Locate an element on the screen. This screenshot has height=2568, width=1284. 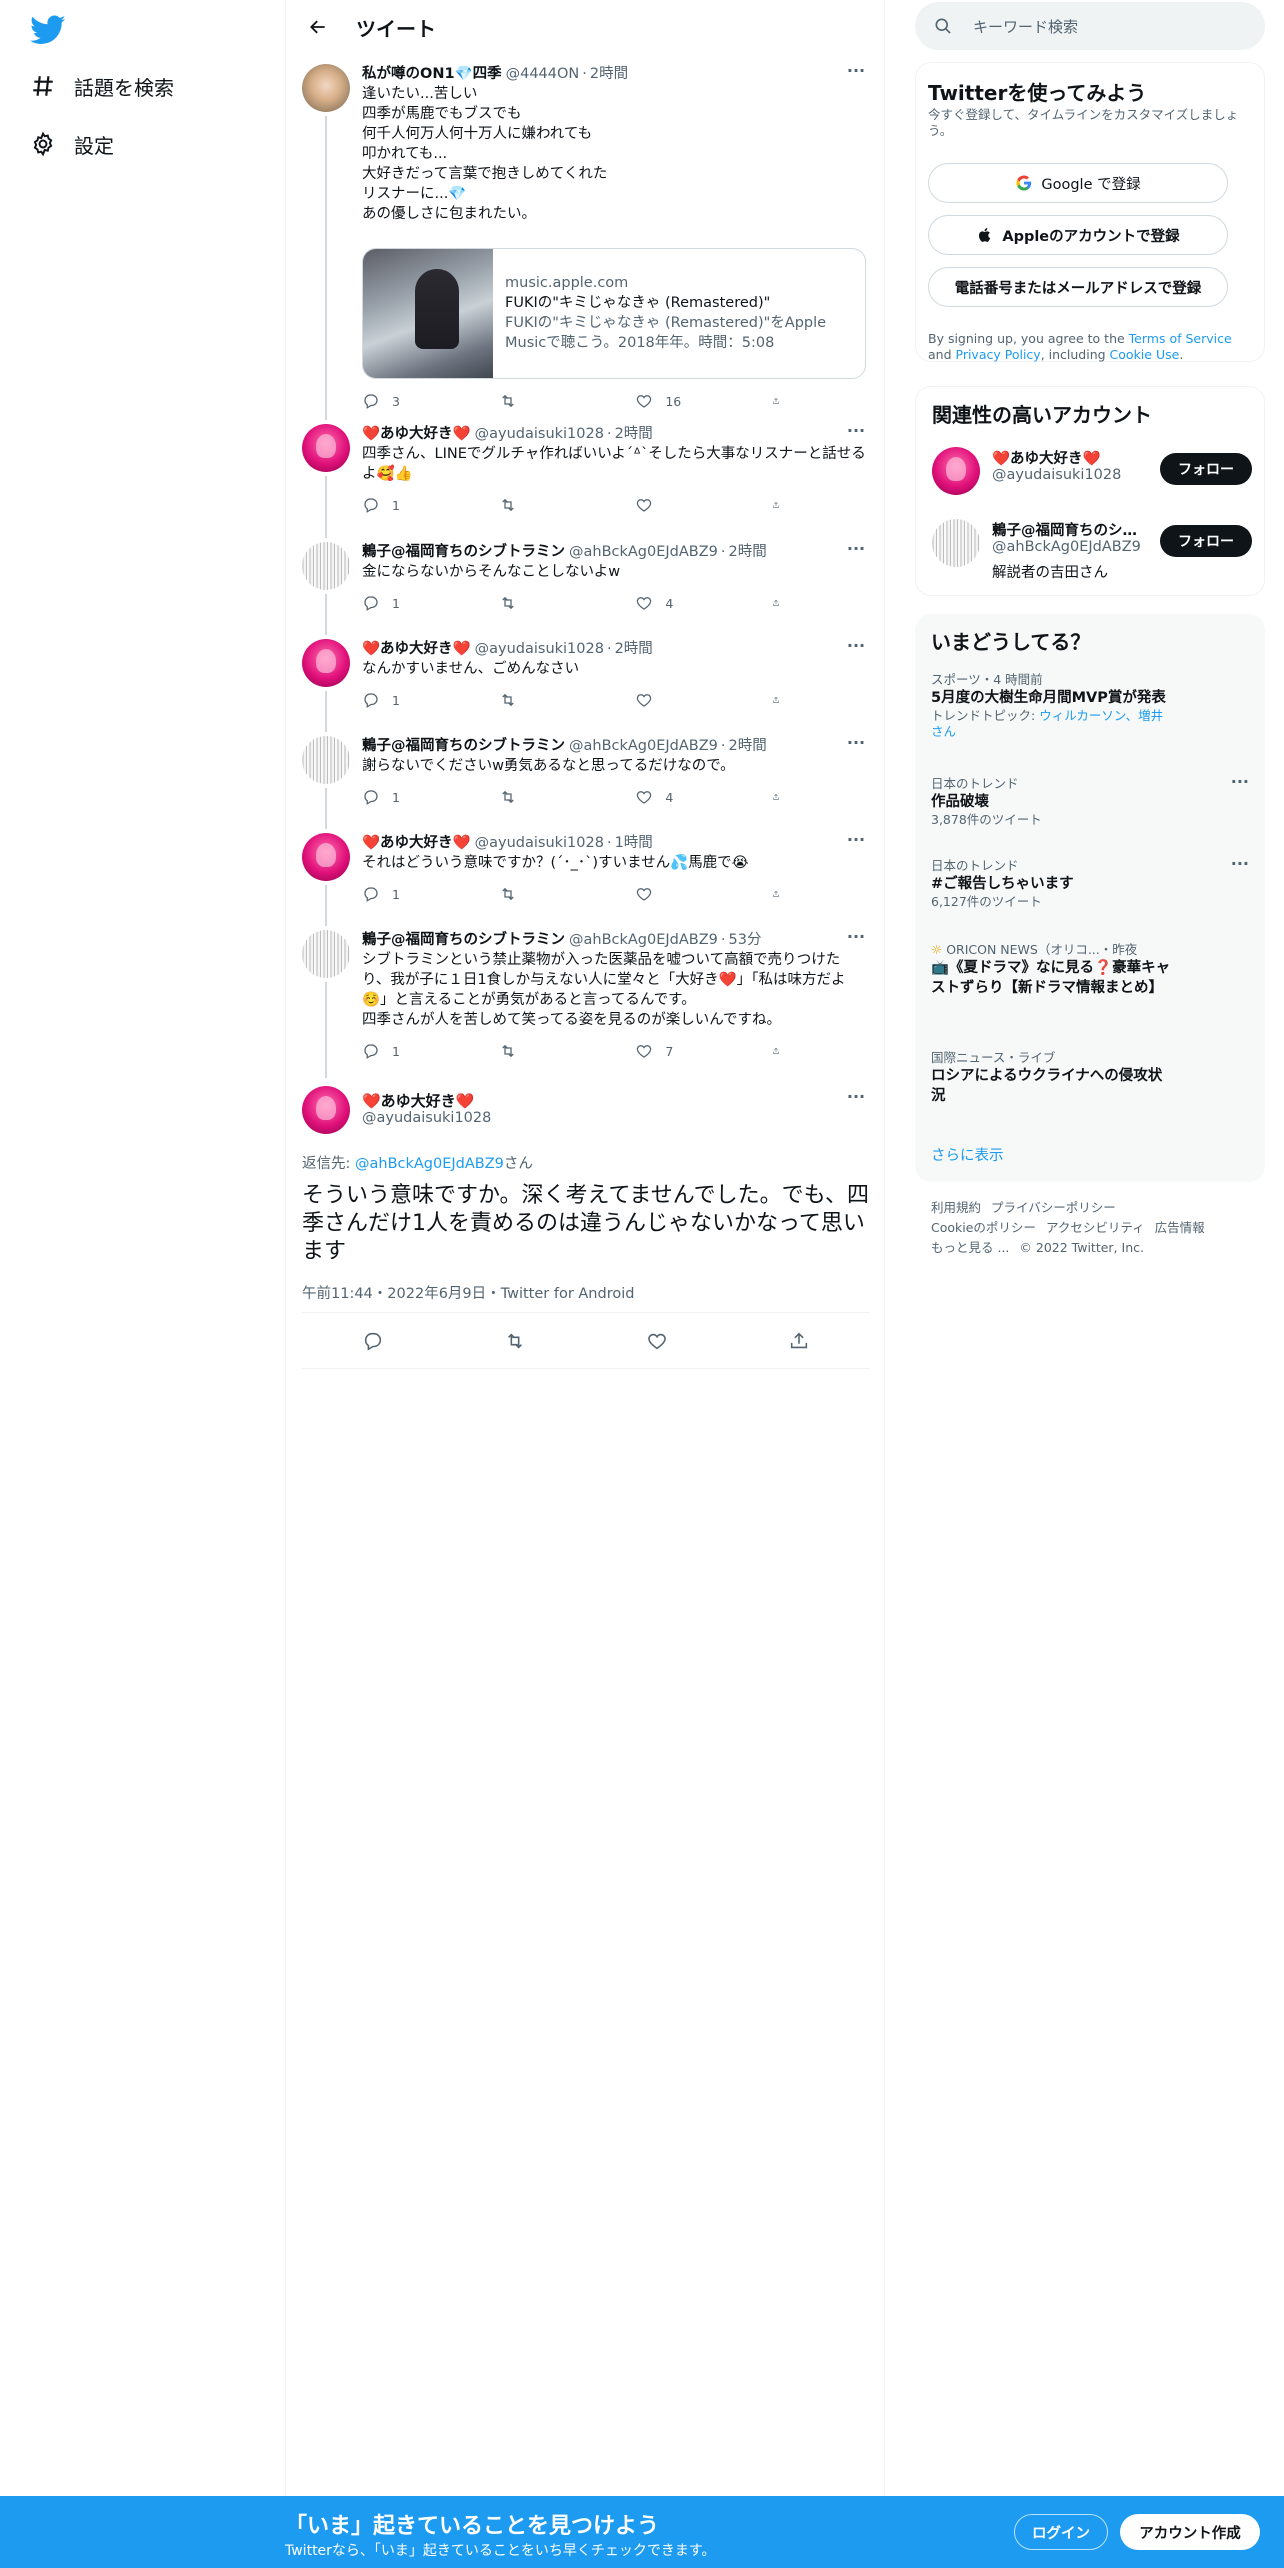
apple-signup-button: Appleのアカウントで登録 is located at coordinates (1078, 235).